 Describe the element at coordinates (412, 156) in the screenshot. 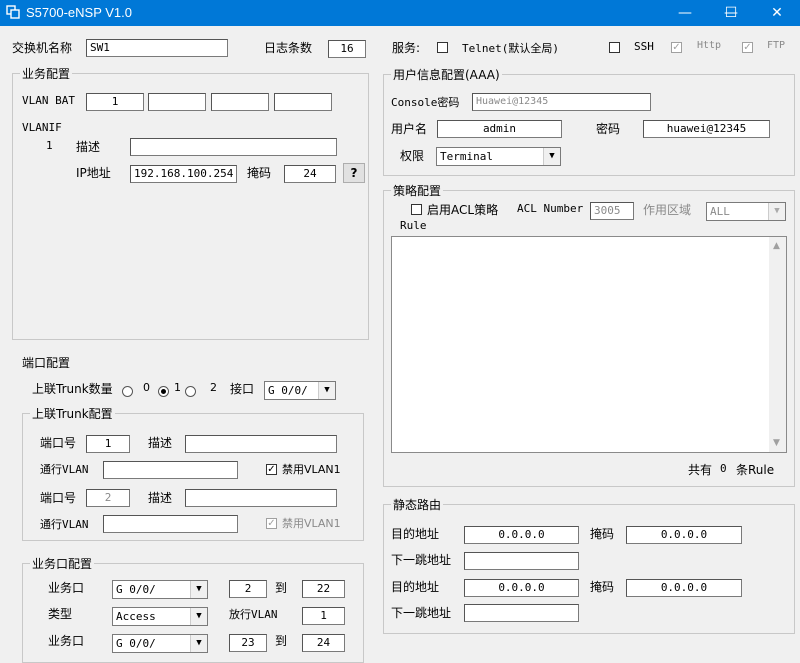

I see `privilege-label: 权限` at that location.